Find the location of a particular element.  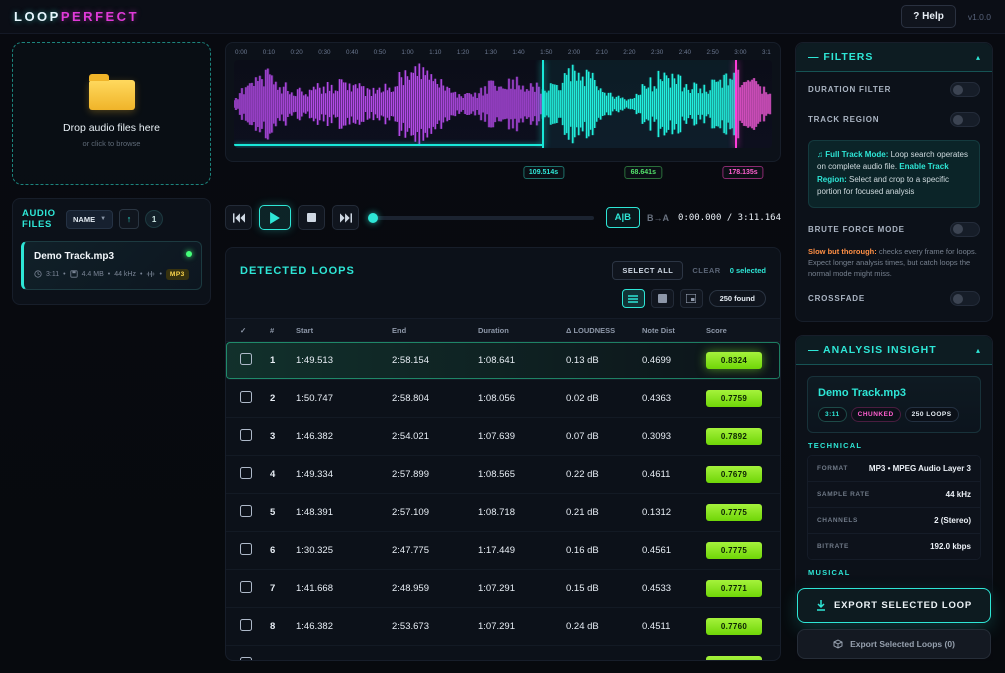

row-end: 2:47.775 is located at coordinates (410, 550).